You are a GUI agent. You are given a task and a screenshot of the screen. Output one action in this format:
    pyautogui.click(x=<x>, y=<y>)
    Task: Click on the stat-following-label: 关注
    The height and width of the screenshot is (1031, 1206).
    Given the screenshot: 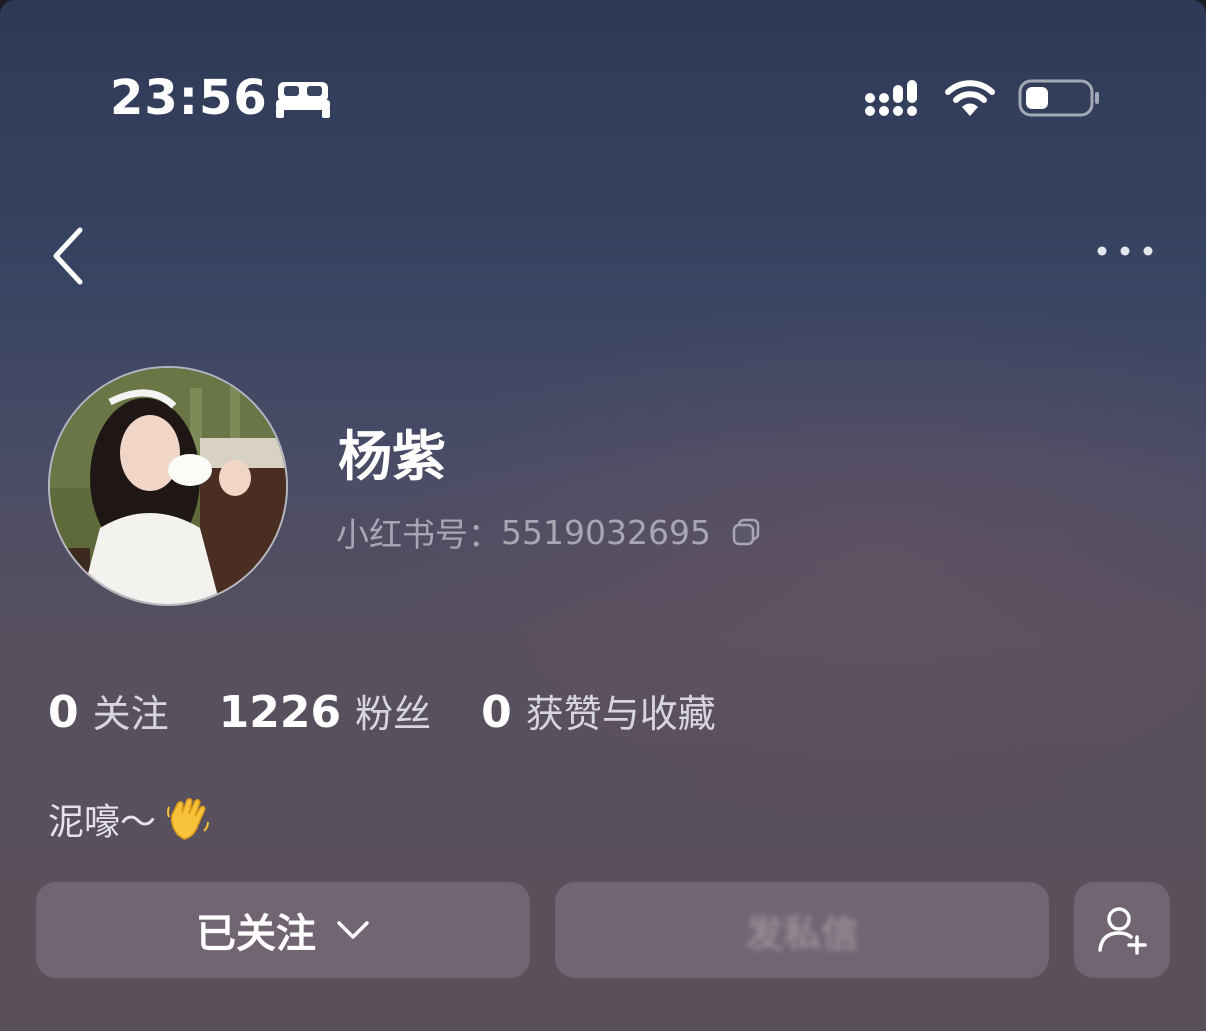 What is the action you would take?
    pyautogui.click(x=130, y=713)
    